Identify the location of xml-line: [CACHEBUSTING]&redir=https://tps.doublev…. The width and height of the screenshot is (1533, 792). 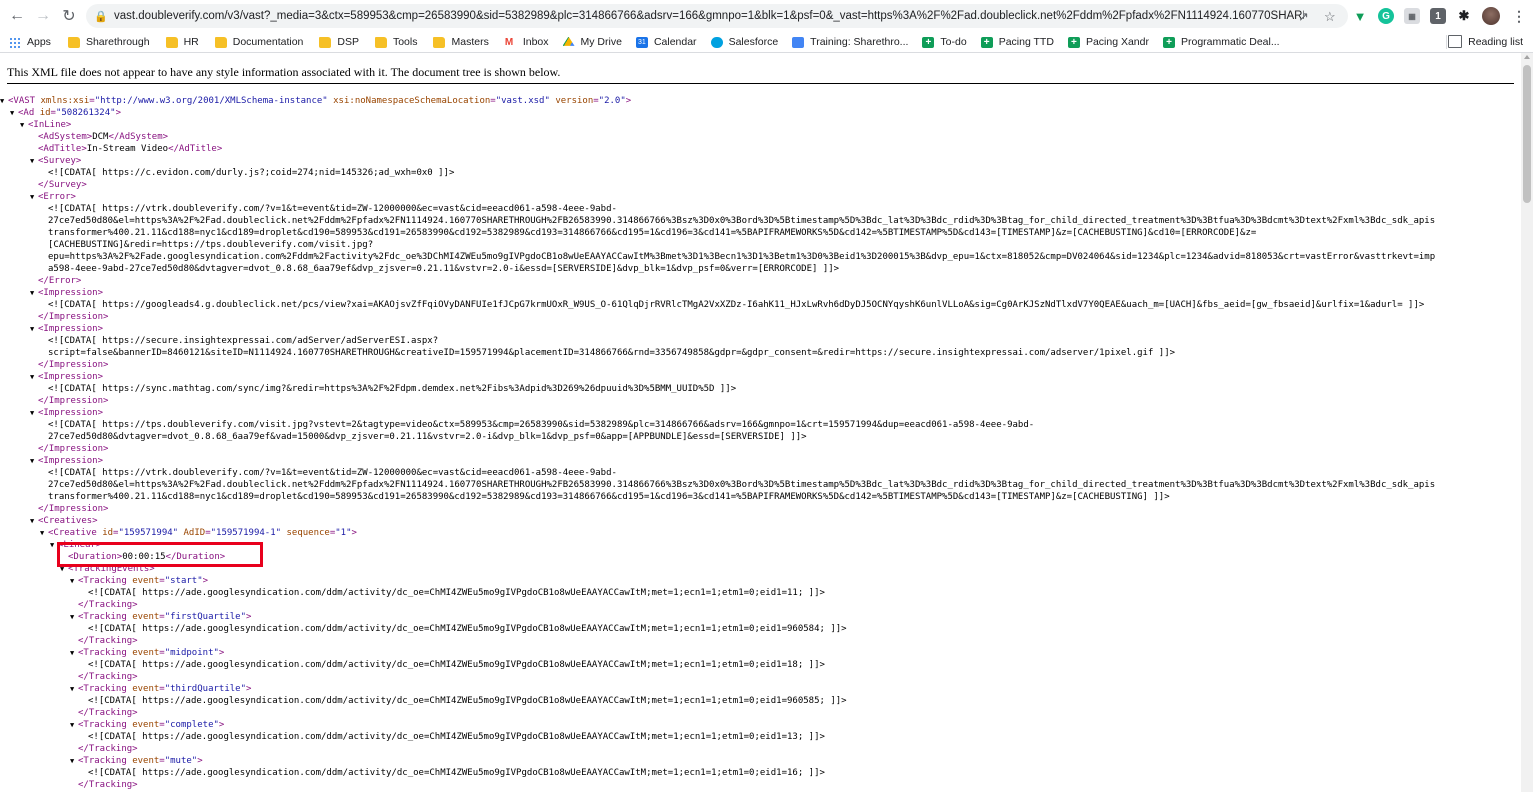
(717, 245).